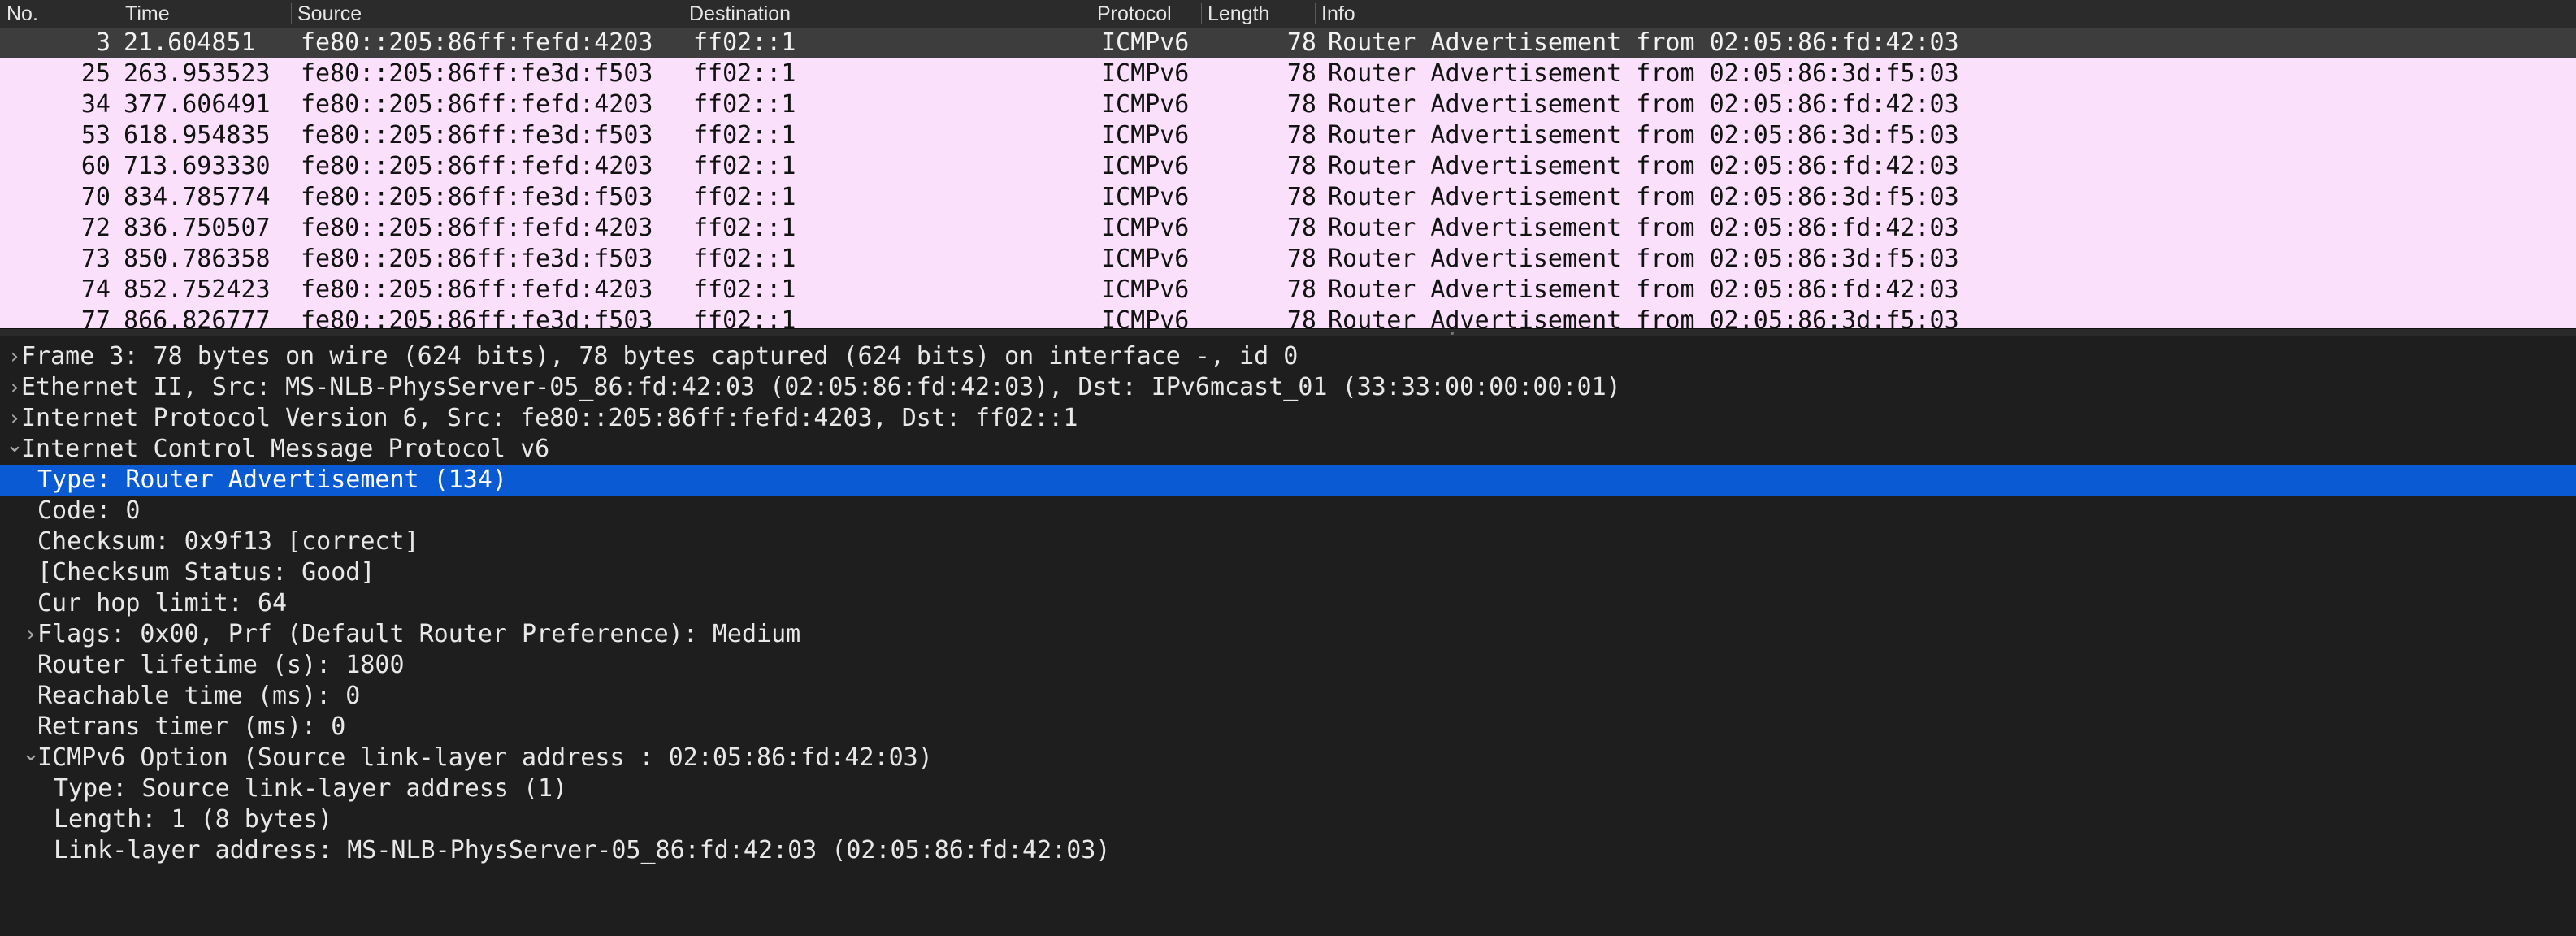 The width and height of the screenshot is (2576, 936). Describe the element at coordinates (197, 104) in the screenshot. I see `cell-time: 377.606491` at that location.